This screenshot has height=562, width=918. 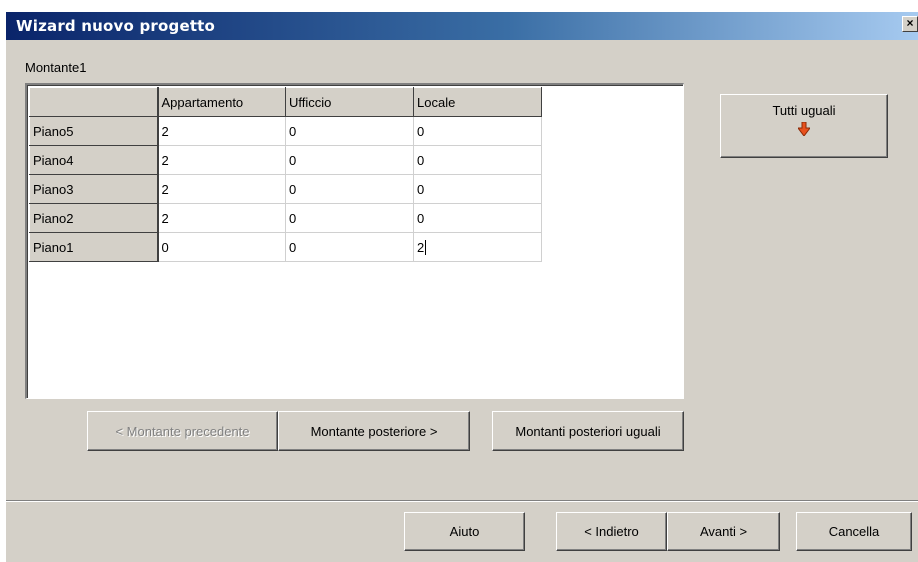 What do you see at coordinates (221, 102) in the screenshot?
I see `column-header-appartamento: Appartamento` at bounding box center [221, 102].